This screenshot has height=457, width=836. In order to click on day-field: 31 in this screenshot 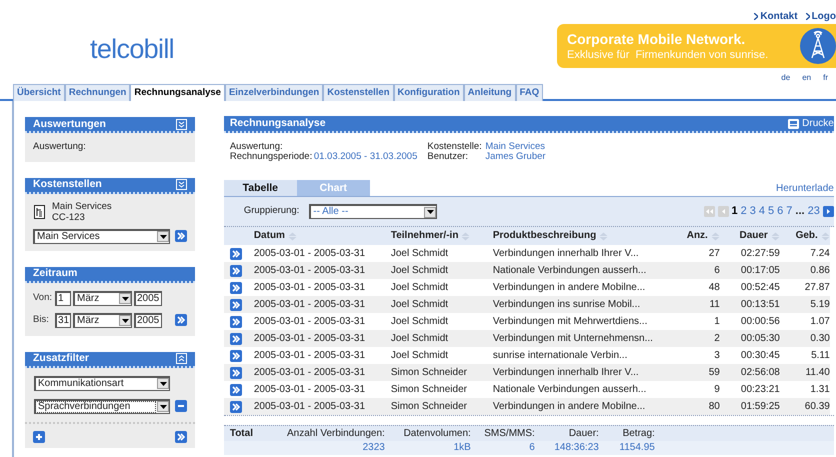, I will do `click(63, 320)`.